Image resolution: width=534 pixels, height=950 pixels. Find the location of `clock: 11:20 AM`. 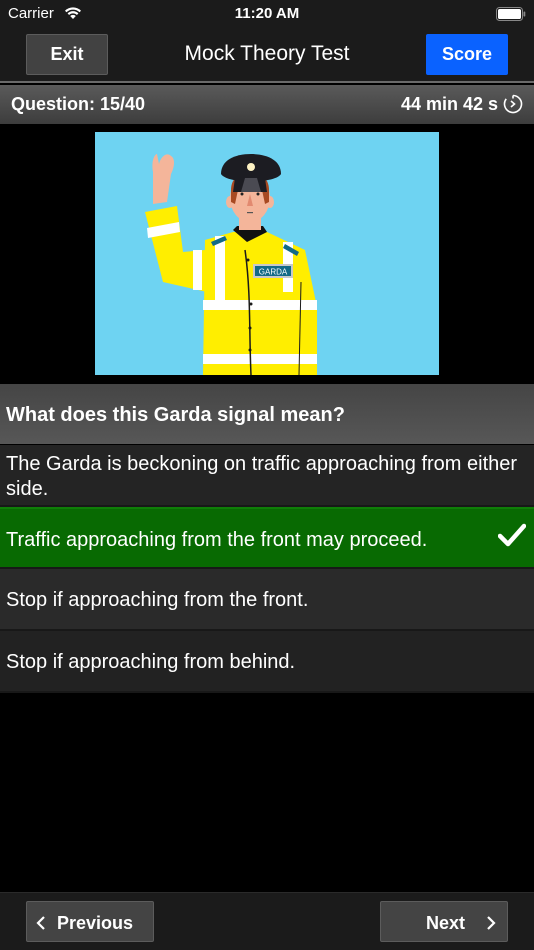

clock: 11:20 AM is located at coordinates (267, 13).